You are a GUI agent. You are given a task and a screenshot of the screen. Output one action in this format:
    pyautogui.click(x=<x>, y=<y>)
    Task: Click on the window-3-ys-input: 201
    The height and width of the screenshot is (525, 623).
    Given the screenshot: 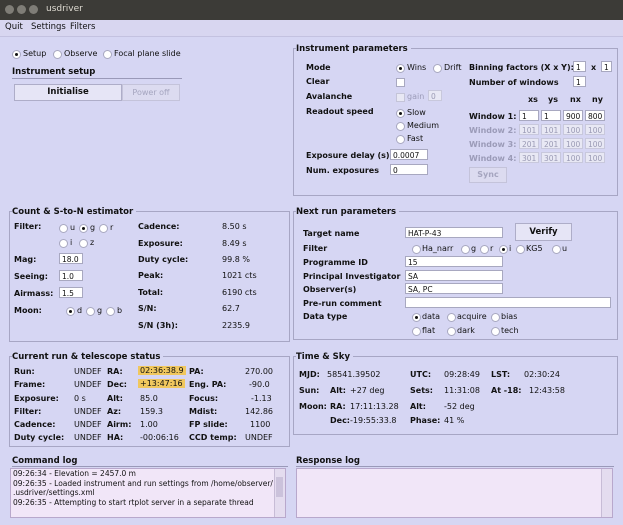 What is the action you would take?
    pyautogui.click(x=551, y=143)
    